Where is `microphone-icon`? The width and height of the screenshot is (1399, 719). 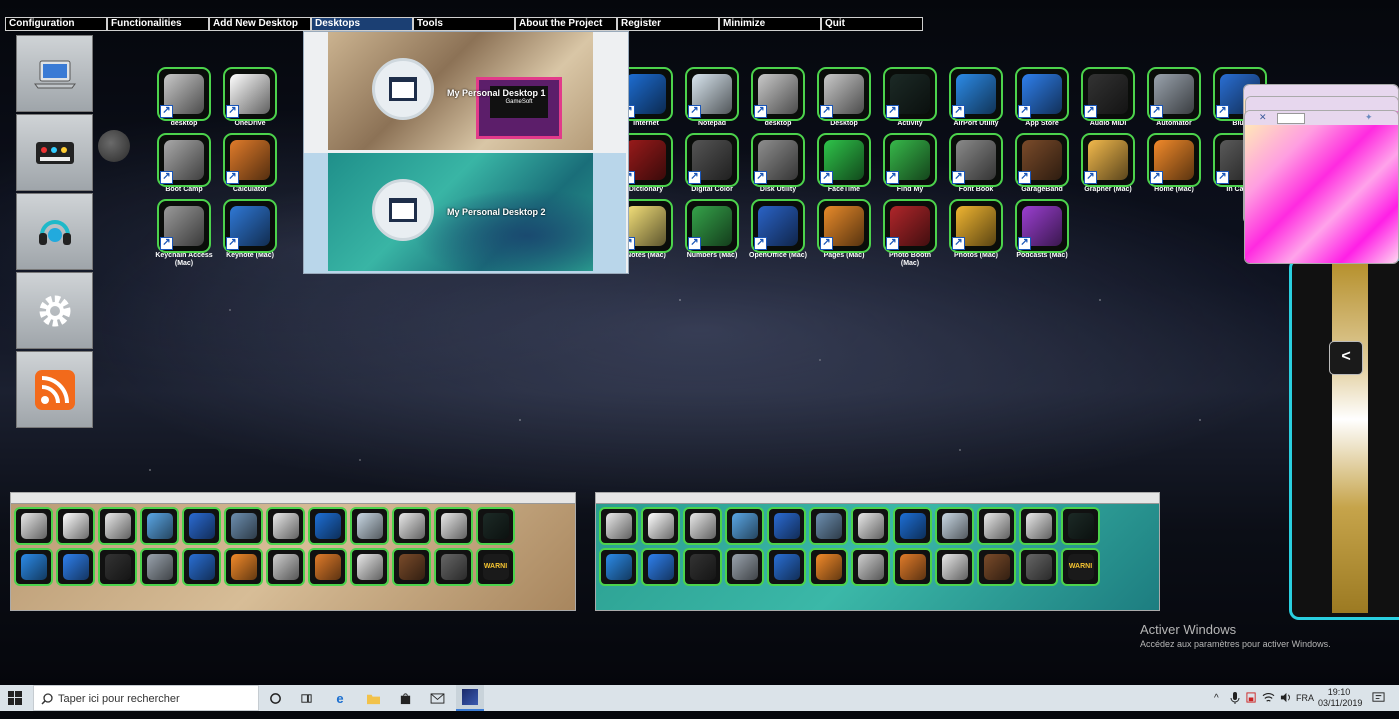 microphone-icon is located at coordinates (1235, 705).